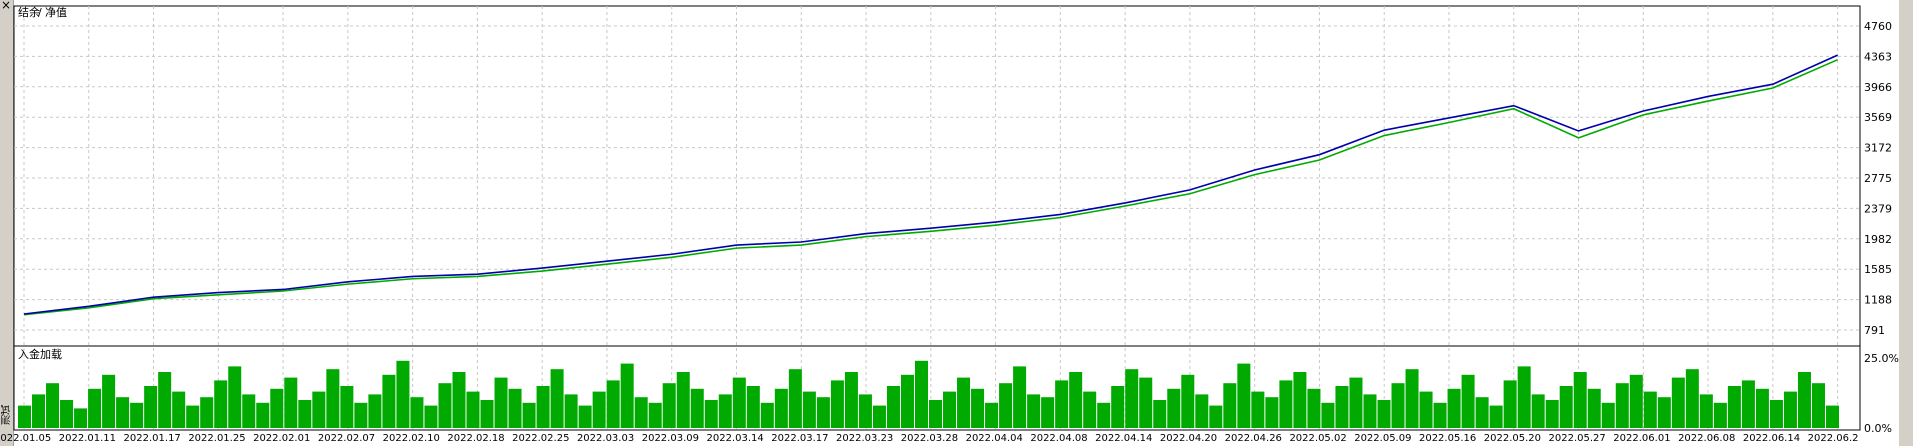 This screenshot has height=446, width=1913. I want to click on x-tick-label: 2022.03.17, so click(799, 438).